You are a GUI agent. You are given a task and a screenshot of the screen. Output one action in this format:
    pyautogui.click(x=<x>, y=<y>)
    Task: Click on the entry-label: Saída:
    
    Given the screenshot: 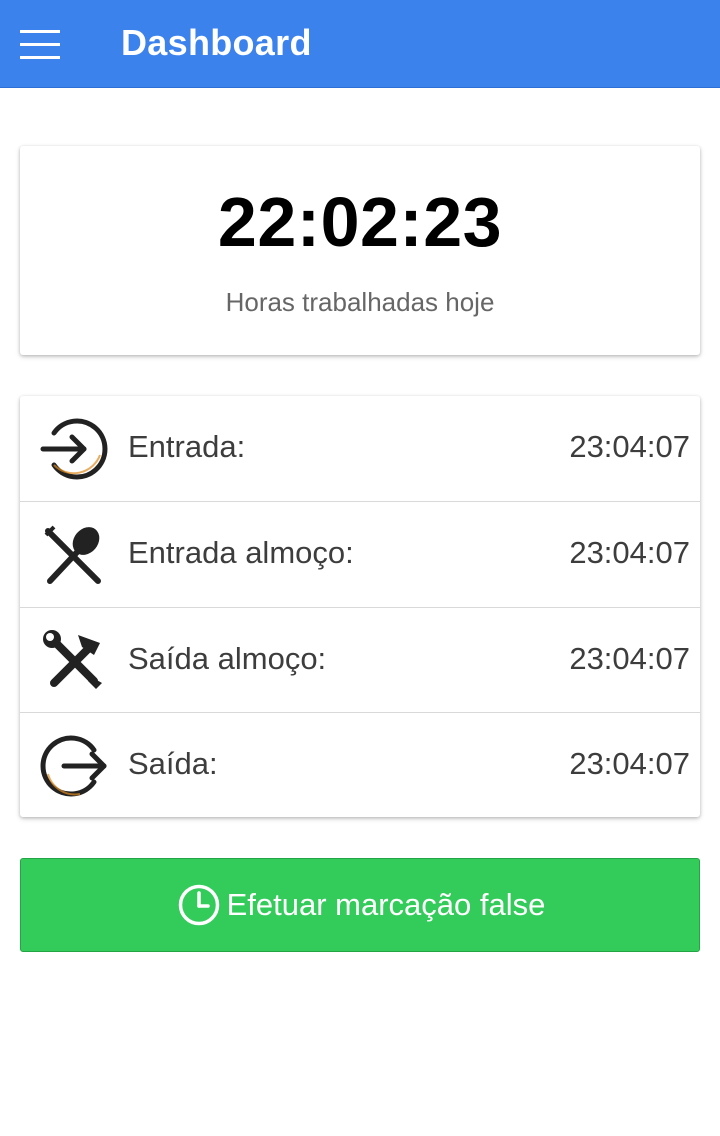 What is the action you would take?
    pyautogui.click(x=173, y=763)
    